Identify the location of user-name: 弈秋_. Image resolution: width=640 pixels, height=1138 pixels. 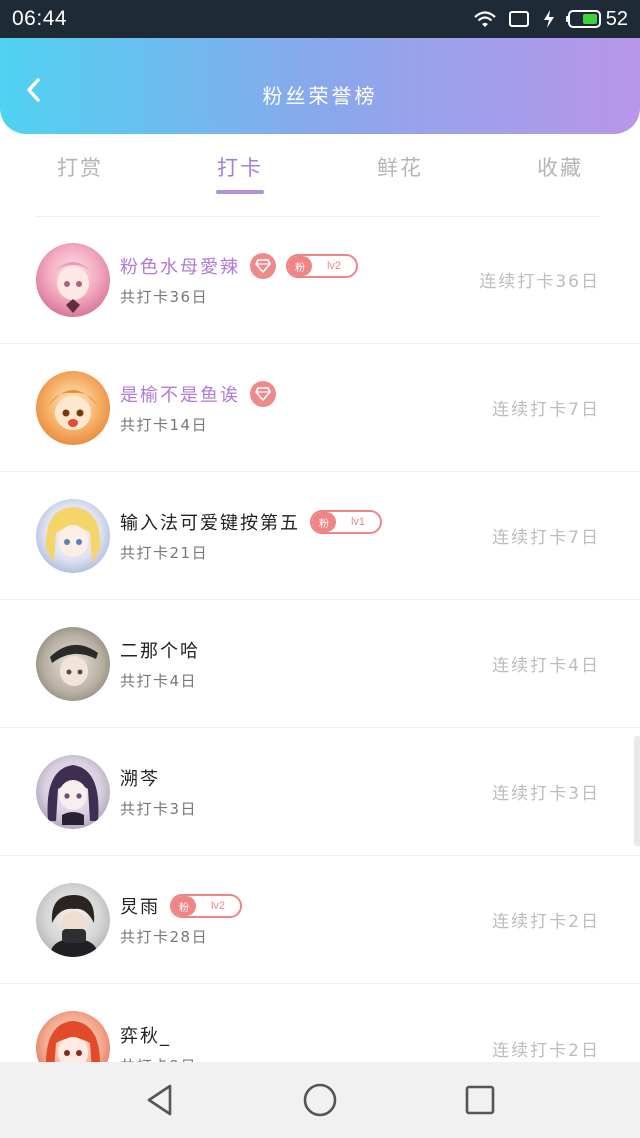
(145, 1036).